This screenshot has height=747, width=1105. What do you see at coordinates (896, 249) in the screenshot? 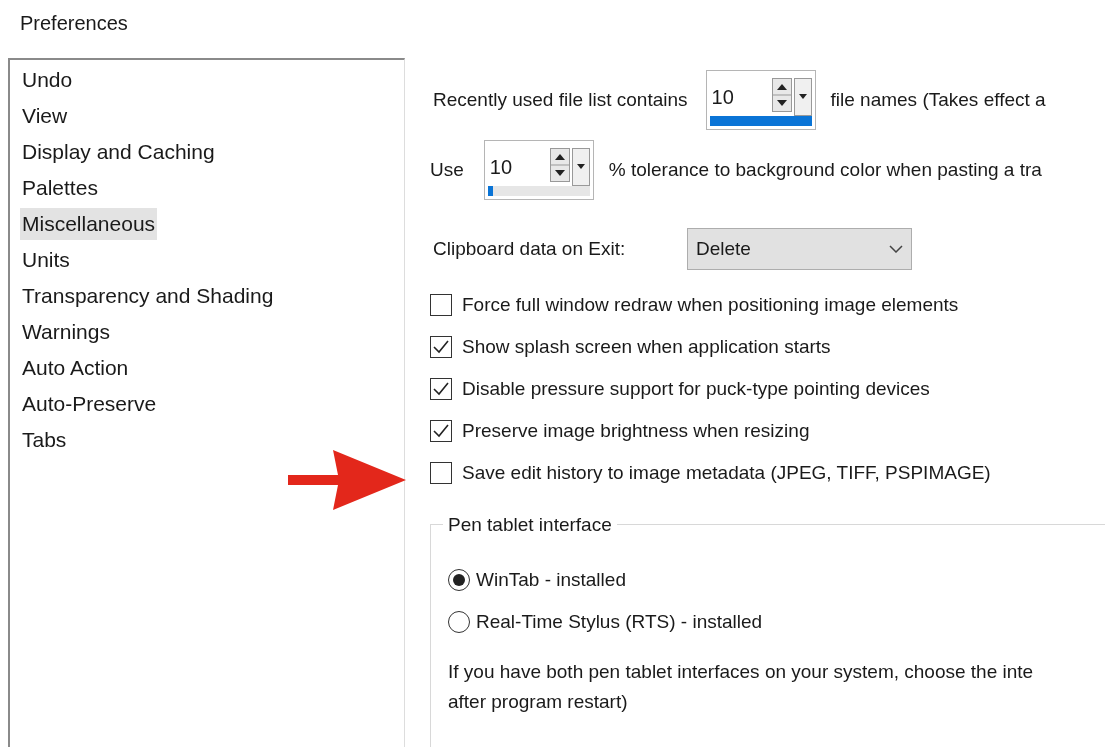
I see `chevron-down-icon` at bounding box center [896, 249].